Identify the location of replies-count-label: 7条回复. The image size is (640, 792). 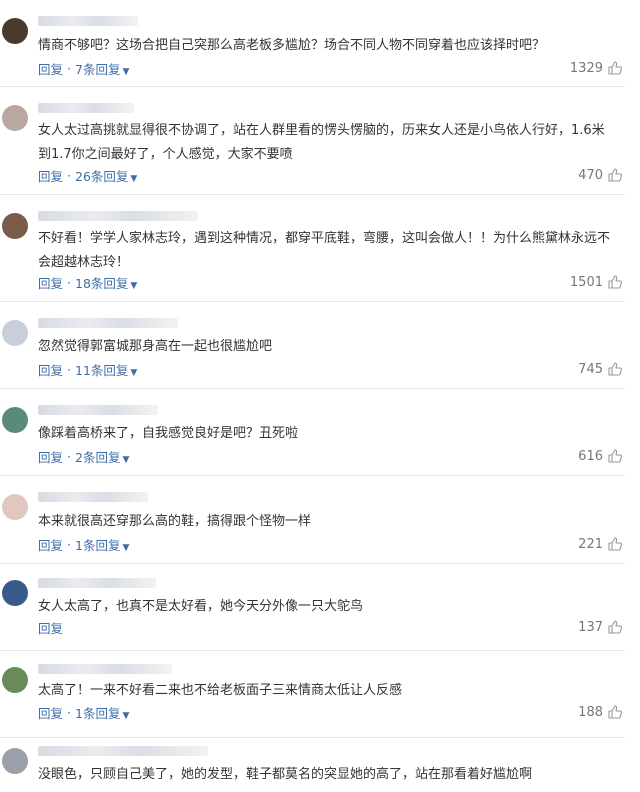
(98, 69).